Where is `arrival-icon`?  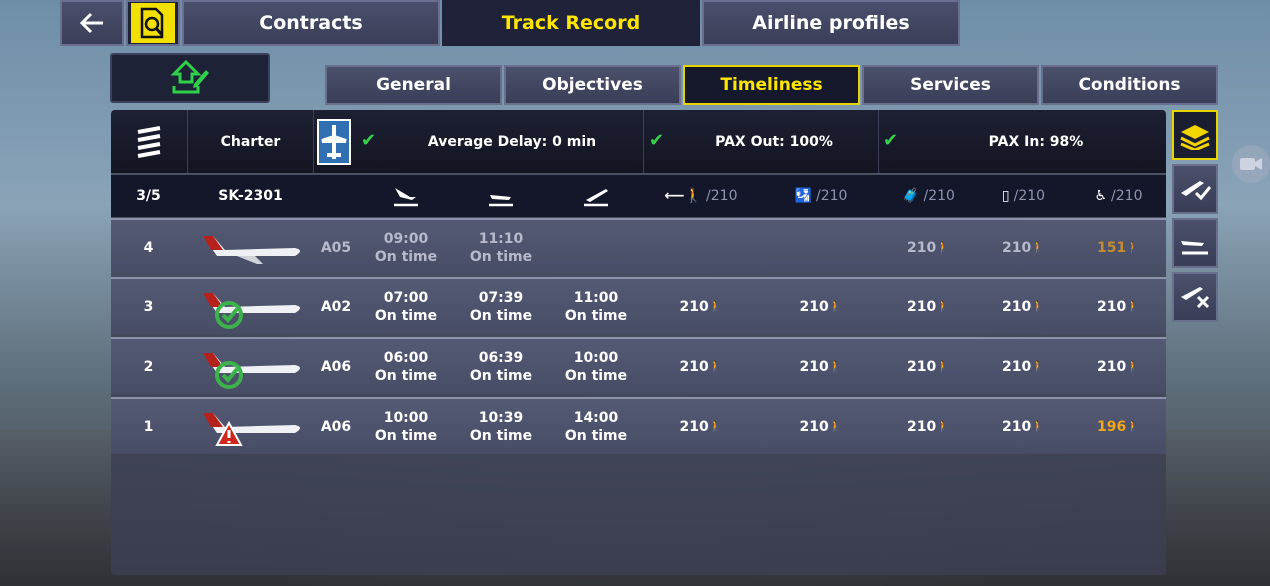
arrival-icon is located at coordinates (406, 197).